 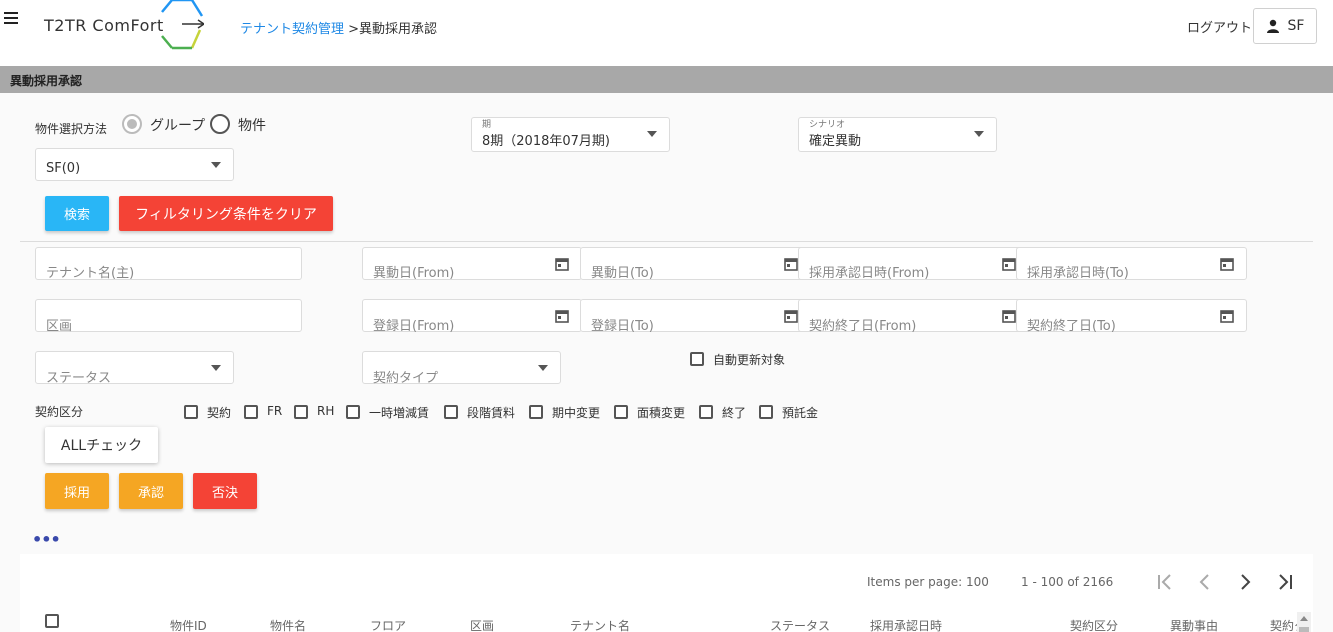 I want to click on group-select-value: SF(0), so click(x=63, y=168).